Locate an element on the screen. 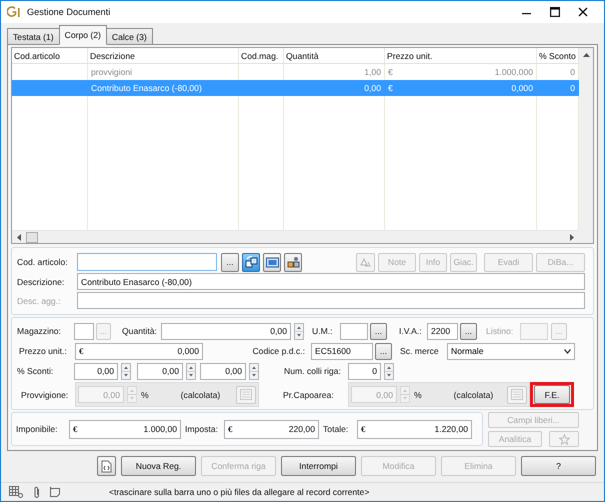 The image size is (605, 502). field-label: % Sconti: is located at coordinates (35, 371).